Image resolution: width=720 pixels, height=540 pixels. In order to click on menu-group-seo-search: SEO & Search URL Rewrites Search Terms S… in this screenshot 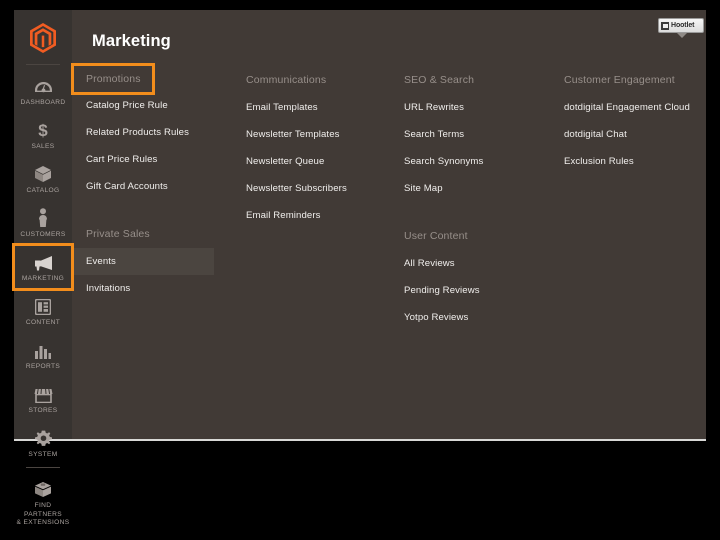, I will do `click(470, 134)`.